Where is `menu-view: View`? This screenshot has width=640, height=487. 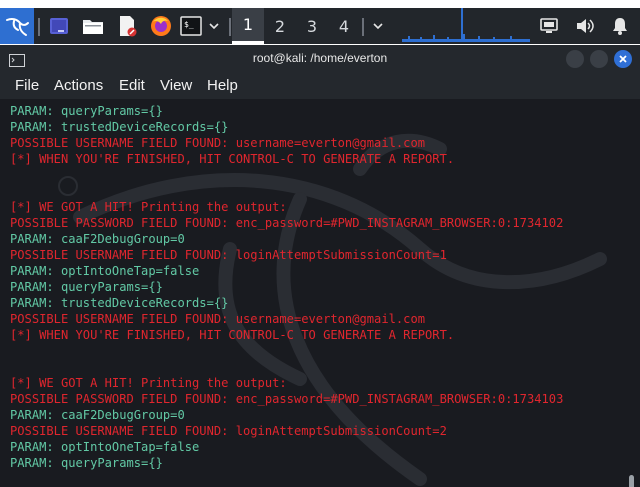
menu-view: View is located at coordinates (176, 85).